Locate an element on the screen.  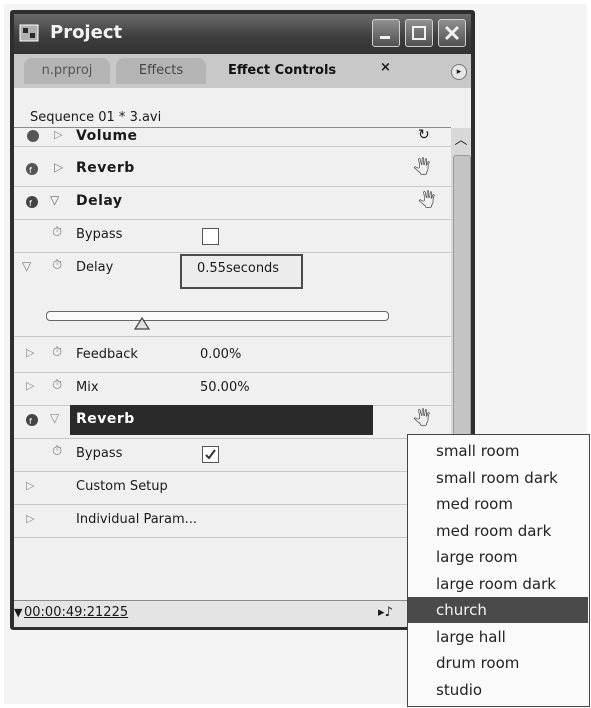
audio-output-icon: ▸♪ is located at coordinates (385, 612).